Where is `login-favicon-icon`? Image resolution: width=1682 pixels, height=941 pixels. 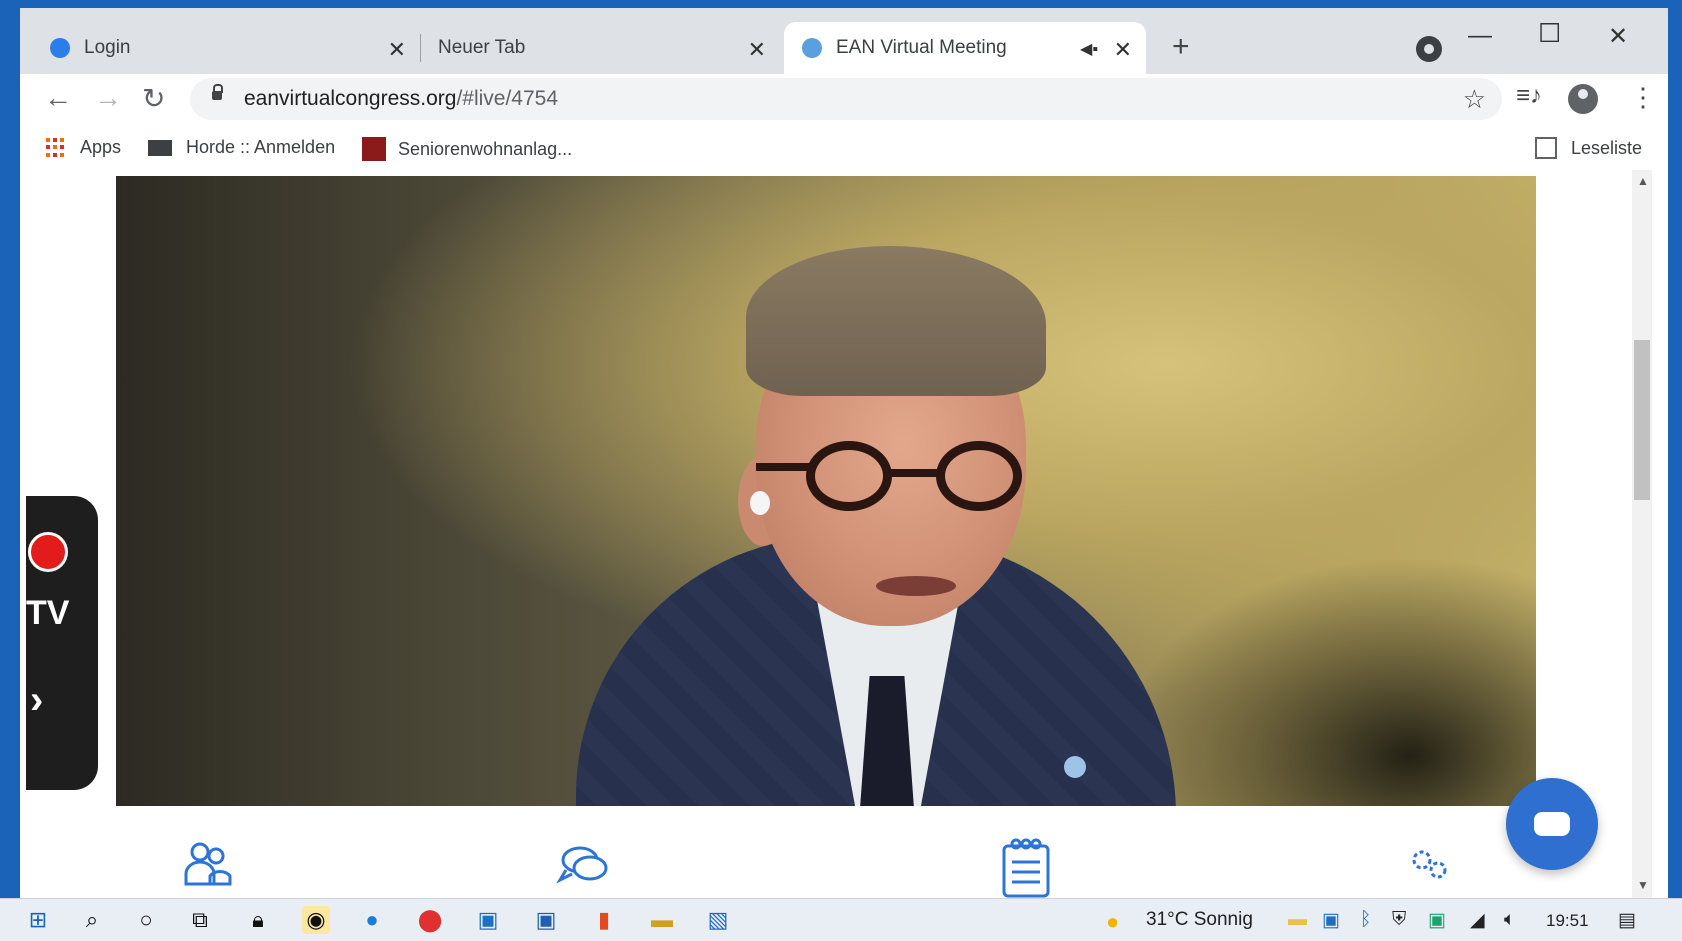
login-favicon-icon is located at coordinates (60, 48).